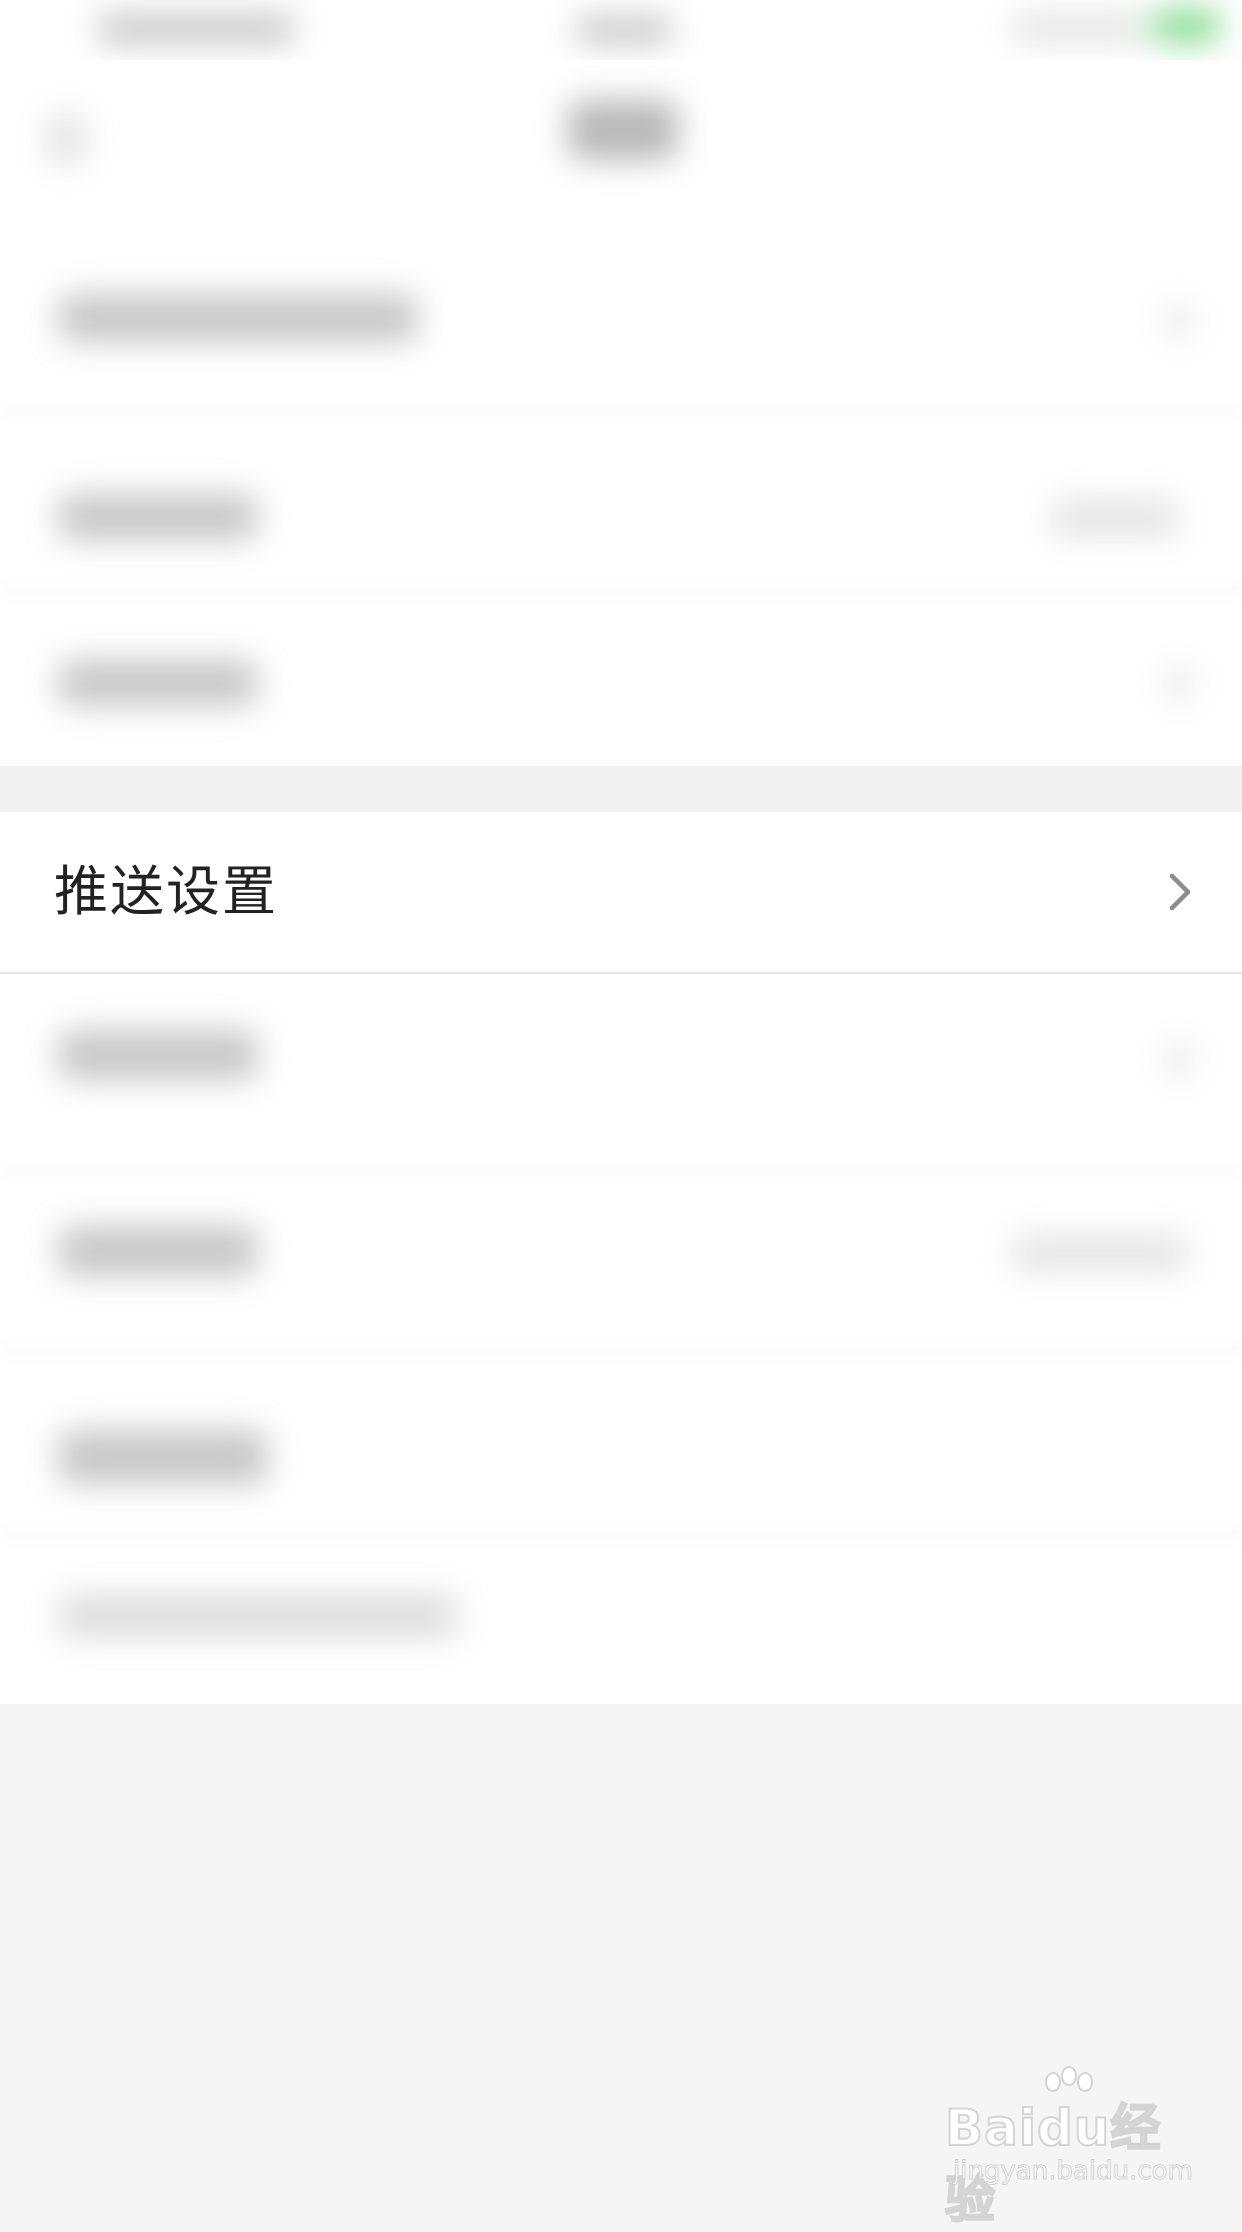  Describe the element at coordinates (1080, 28) in the screenshot. I see `status-right-blur` at that location.